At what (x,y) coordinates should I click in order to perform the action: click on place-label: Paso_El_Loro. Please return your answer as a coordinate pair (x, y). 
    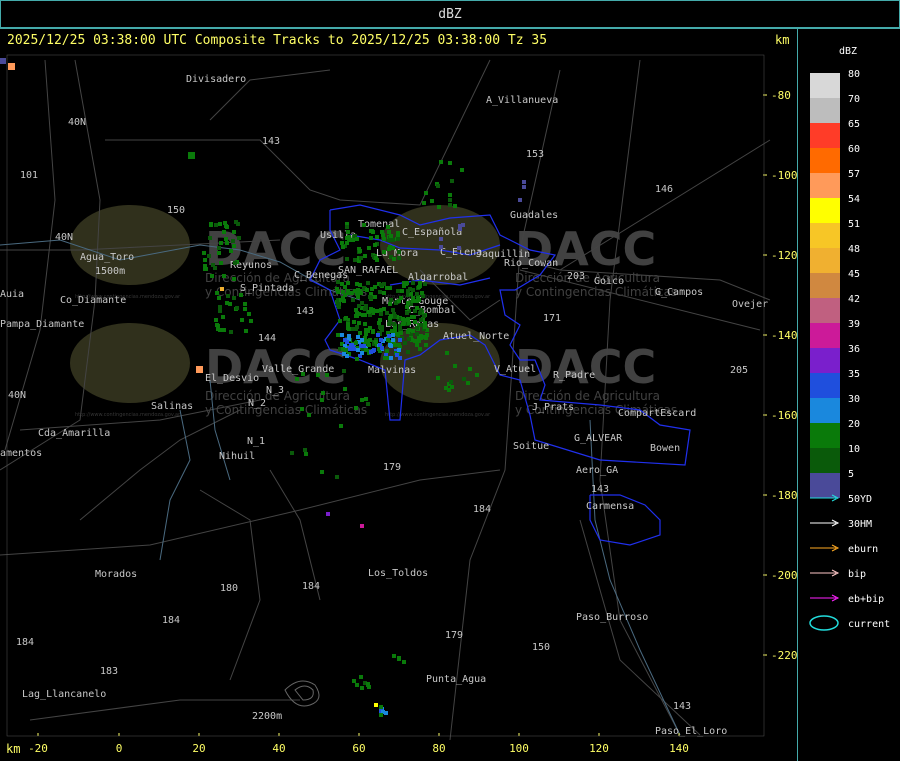
    Looking at the image, I should click on (691, 731).